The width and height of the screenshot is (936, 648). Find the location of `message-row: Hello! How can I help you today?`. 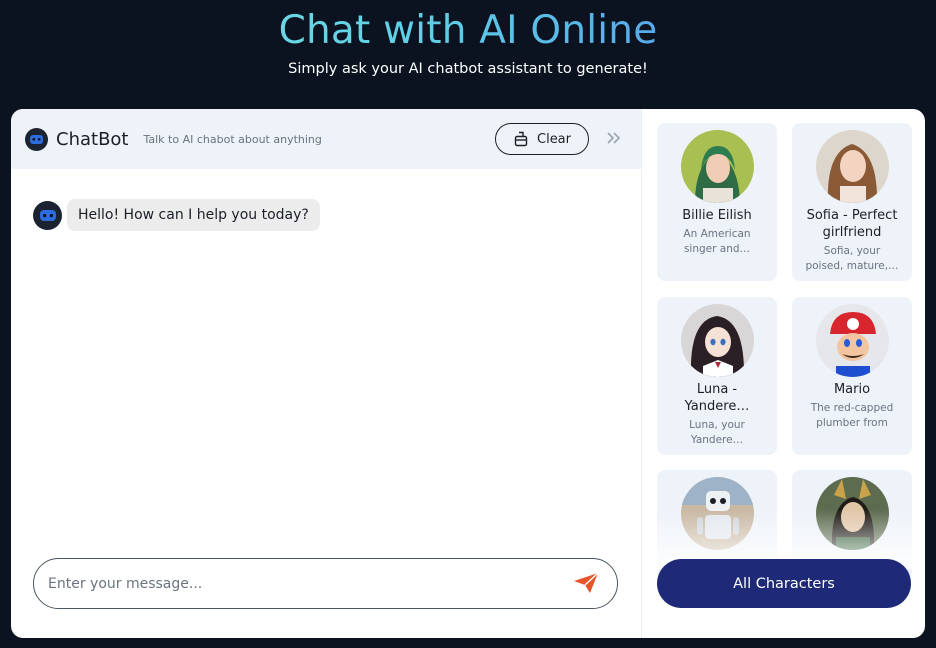

message-row: Hello! How can I help you today? is located at coordinates (176, 215).